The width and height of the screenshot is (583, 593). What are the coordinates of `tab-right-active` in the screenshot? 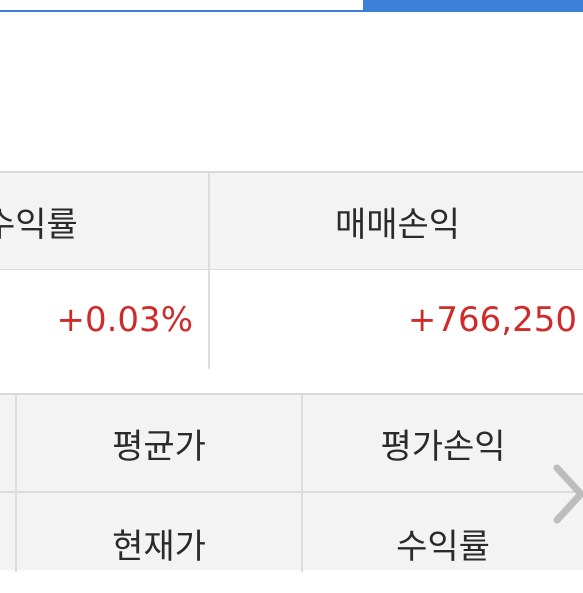 It's located at (473, 6).